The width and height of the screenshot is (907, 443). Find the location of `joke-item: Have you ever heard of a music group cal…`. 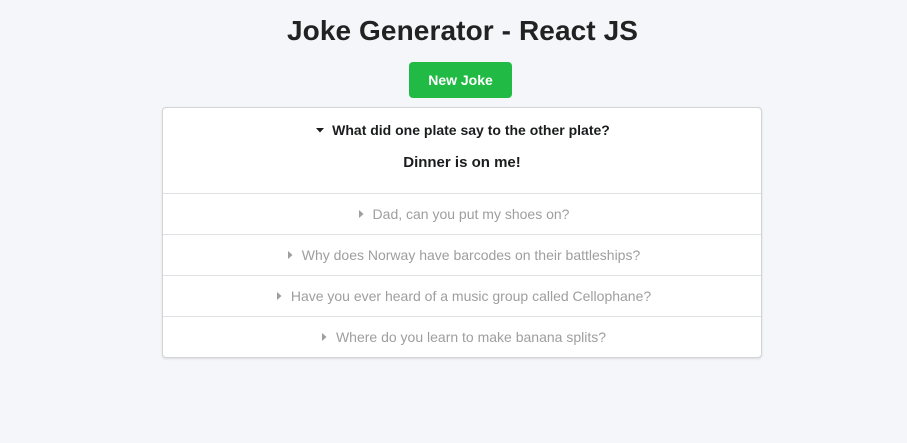

joke-item: Have you ever heard of a music group cal… is located at coordinates (462, 295).